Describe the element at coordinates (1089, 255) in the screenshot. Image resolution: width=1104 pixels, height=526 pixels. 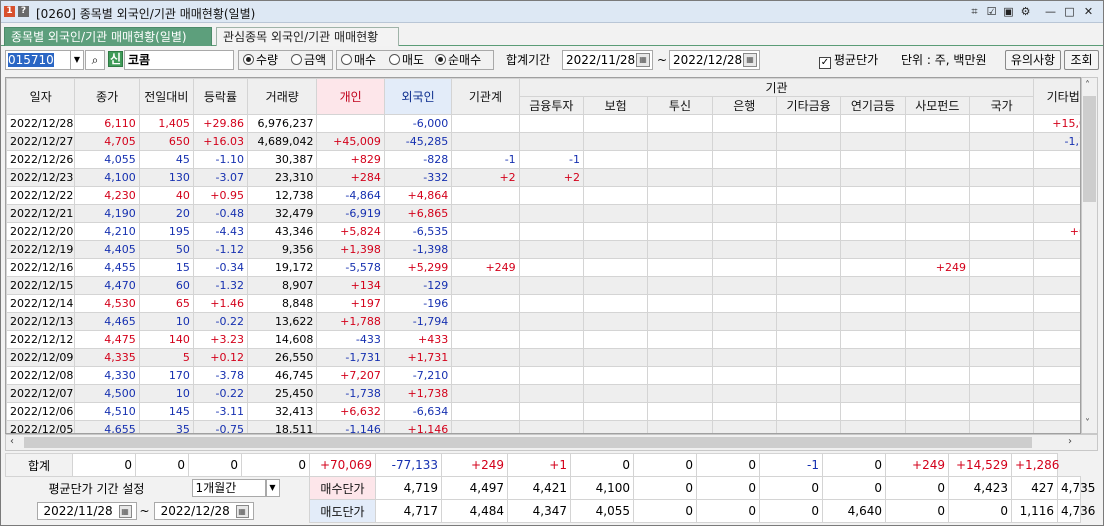
I see `vertical-scrollbar: ˄ ˅` at that location.